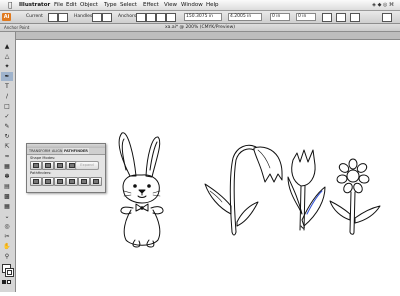 The height and width of the screenshot is (296, 400). Describe the element at coordinates (60, 165) in the screenshot. I see `intersect-button` at that location.